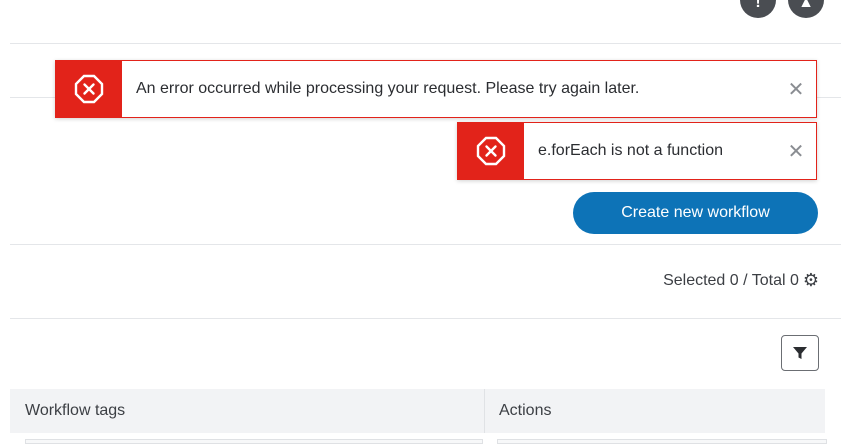  What do you see at coordinates (758, 9) in the screenshot?
I see `help-icon: !` at bounding box center [758, 9].